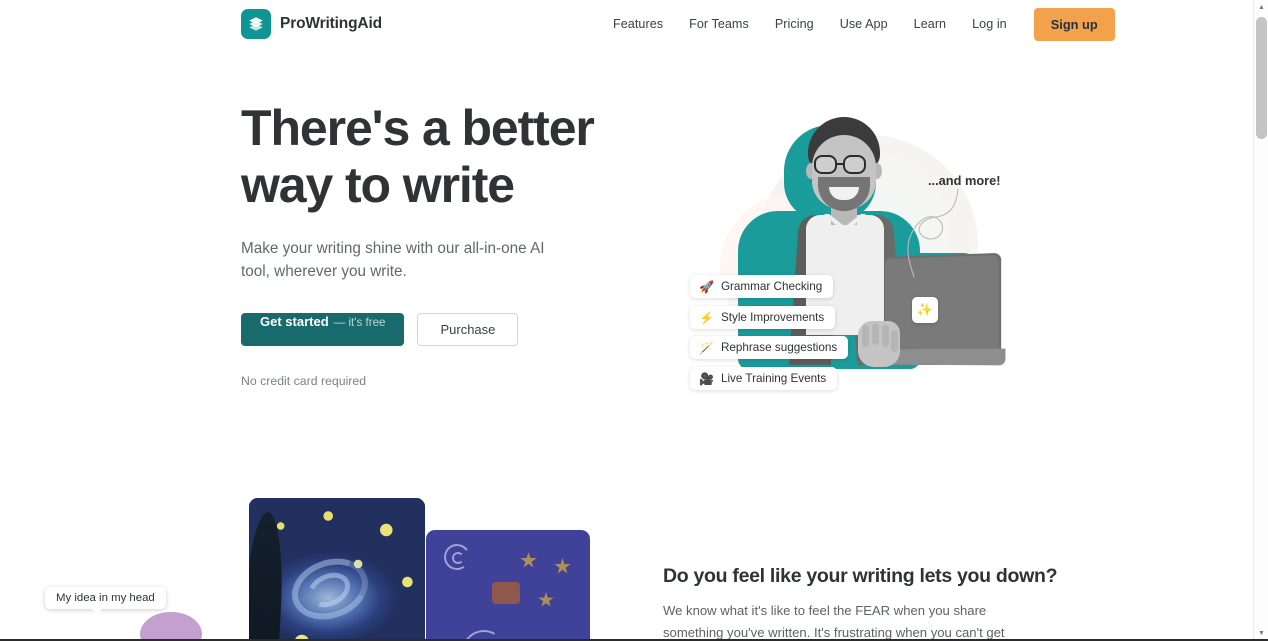 This screenshot has height=641, width=1268. Describe the element at coordinates (458, 558) in the screenshot. I see `sketch-spiral` at that location.